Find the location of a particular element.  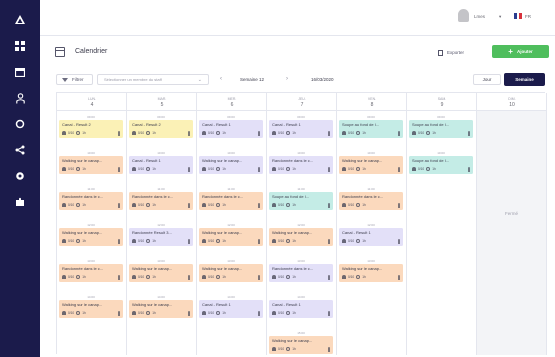

staff-select: Sélectionner un membre du staff ⌄ is located at coordinates (153, 79).